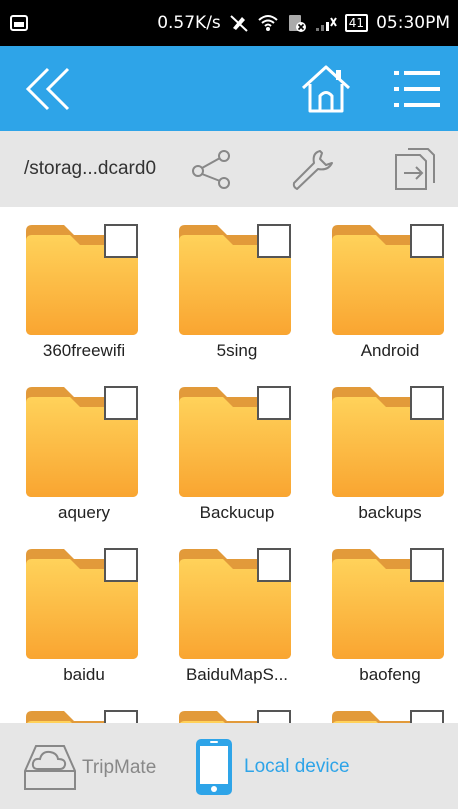 The height and width of the screenshot is (809, 458). I want to click on tab-tripmate: TripMate, so click(89, 768).